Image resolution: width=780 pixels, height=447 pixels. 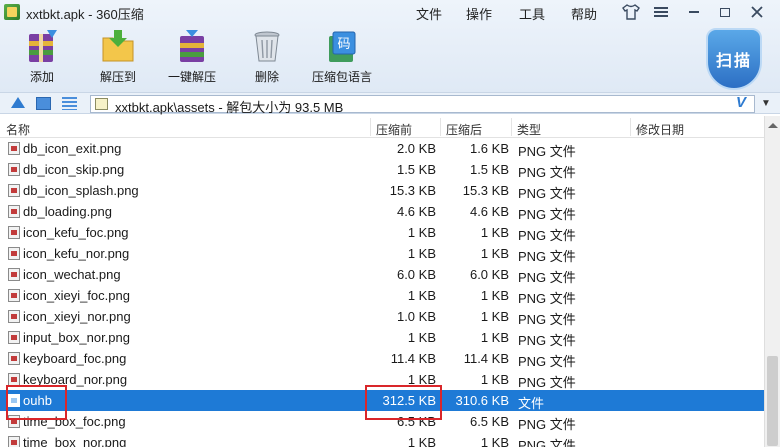 What do you see at coordinates (42, 46) in the screenshot?
I see `archive-add-icon` at bounding box center [42, 46].